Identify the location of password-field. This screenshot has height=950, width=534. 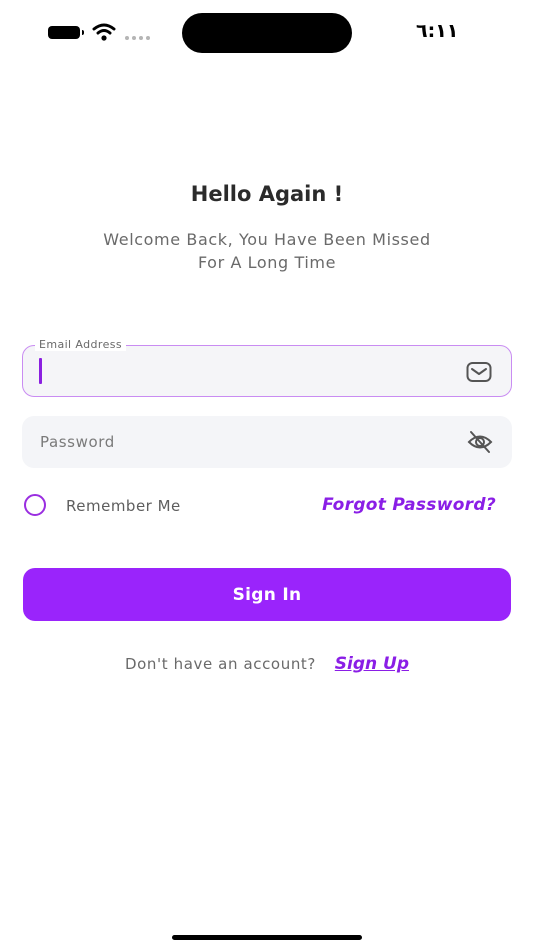
(267, 442).